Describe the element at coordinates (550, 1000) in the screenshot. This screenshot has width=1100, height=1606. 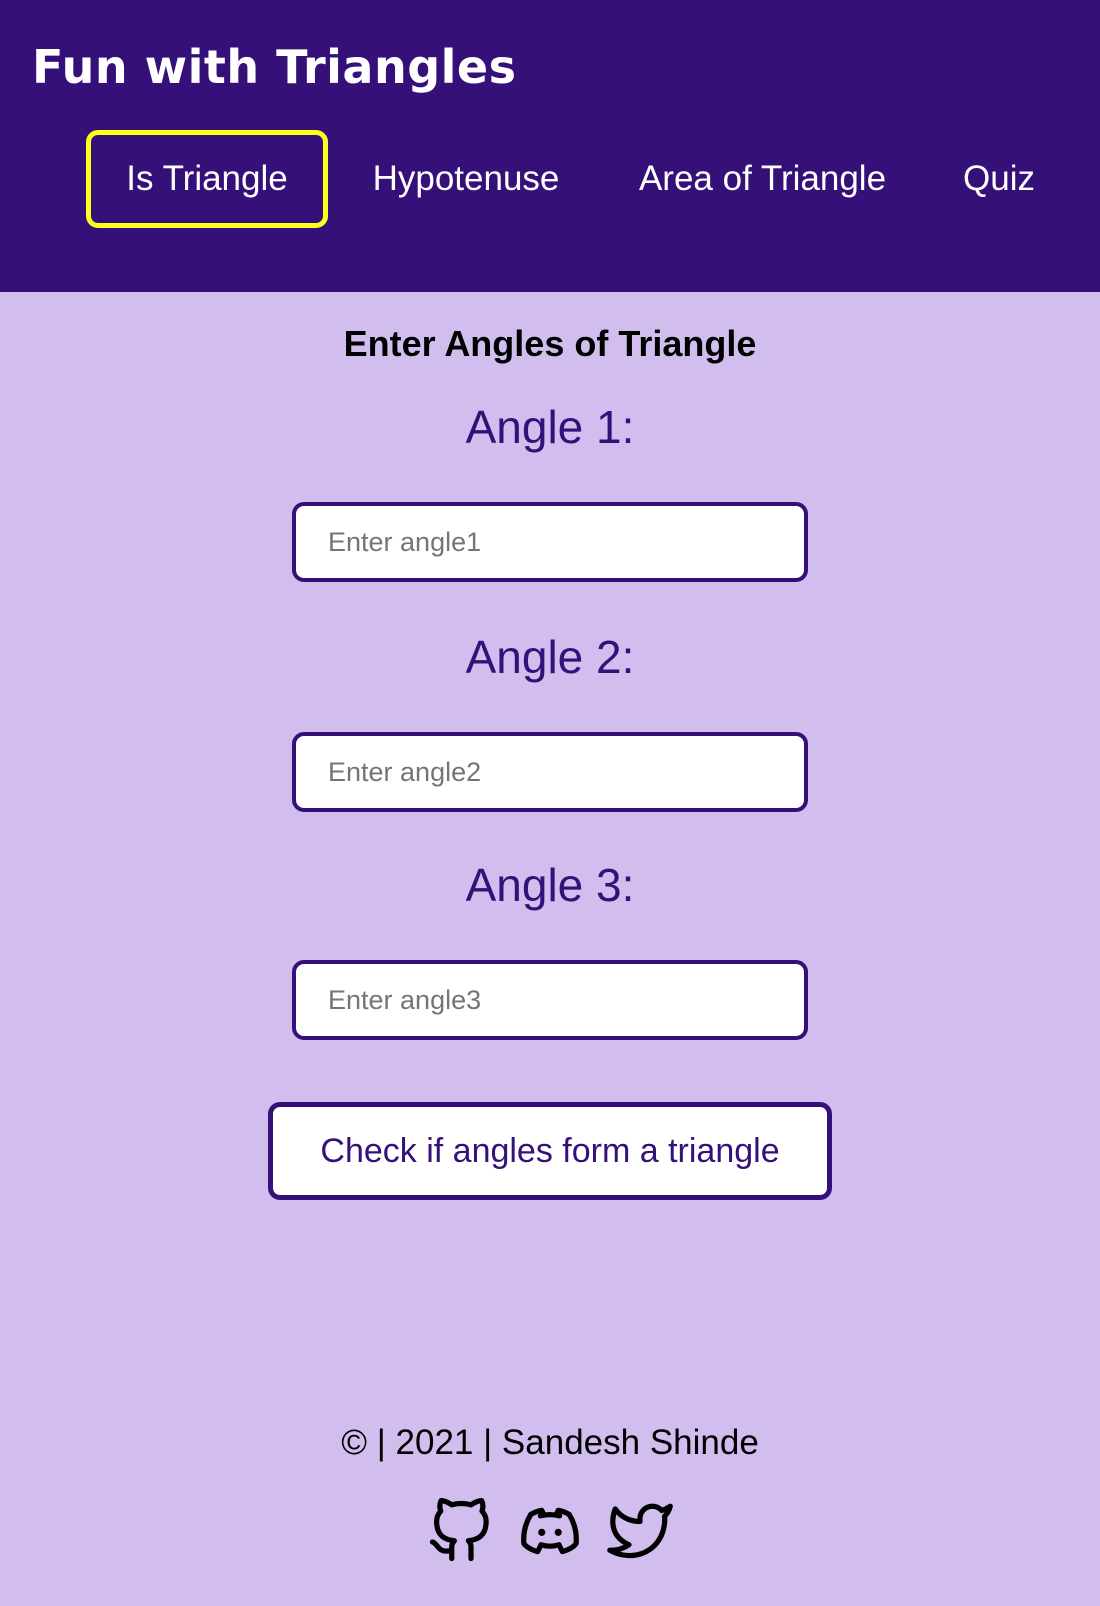
I see `angle3-input` at that location.